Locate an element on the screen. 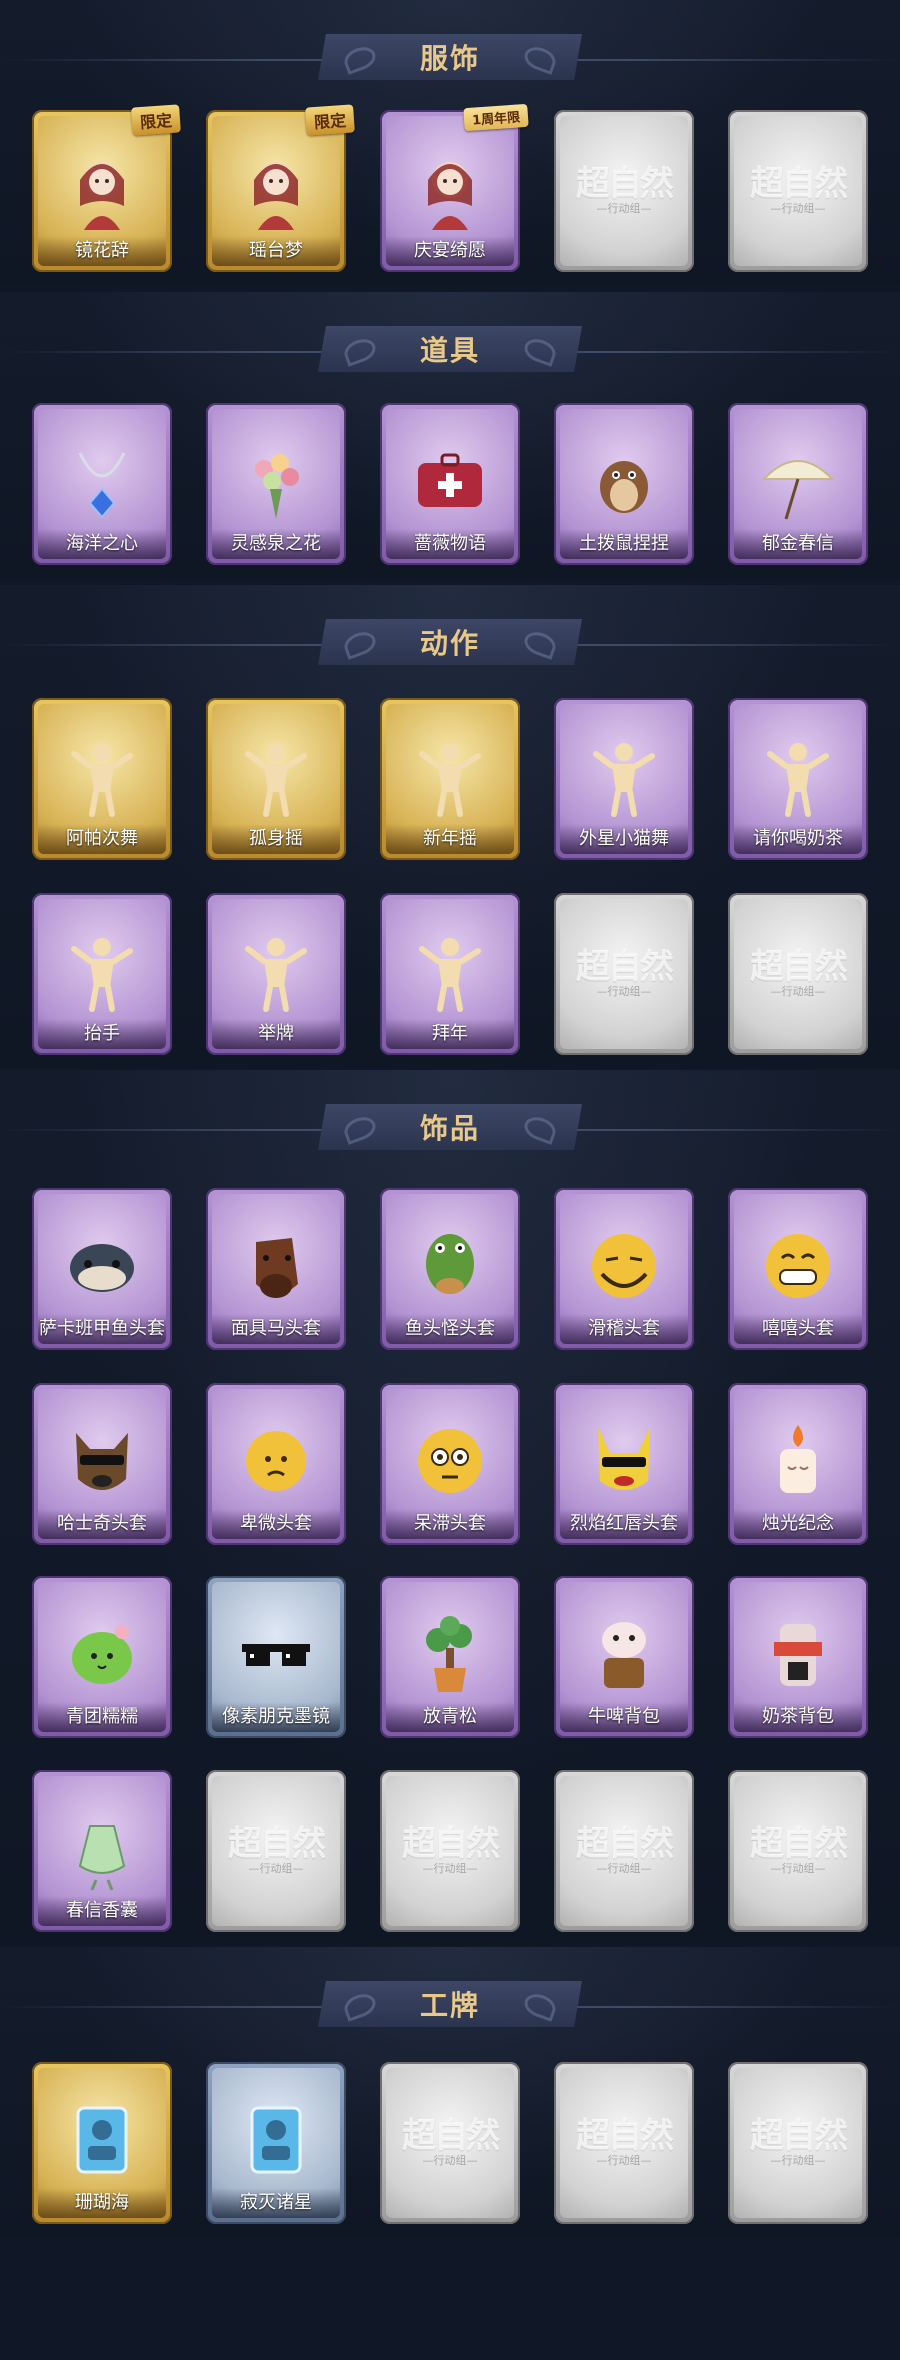 This screenshot has width=900, height=2360. pixel-sunglasses-icon is located at coordinates (276, 1654).